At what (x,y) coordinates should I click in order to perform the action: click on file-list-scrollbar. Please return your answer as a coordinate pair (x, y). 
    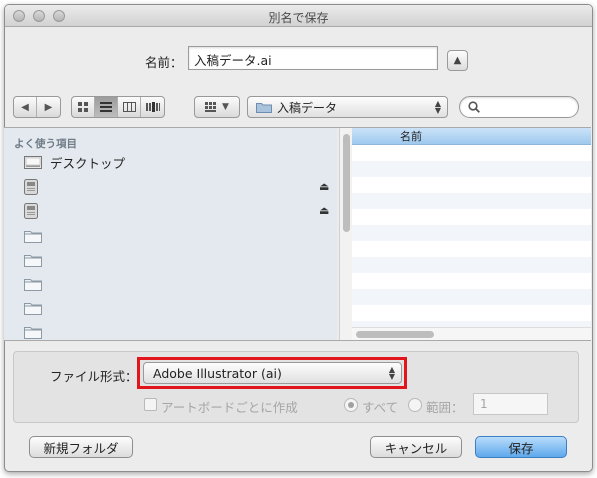
    Looking at the image, I should click on (471, 333).